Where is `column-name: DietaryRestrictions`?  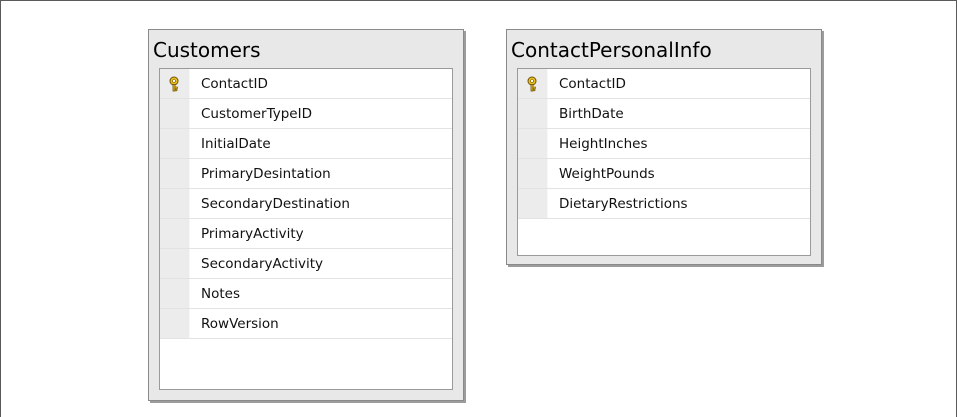 column-name: DietaryRestrictions is located at coordinates (623, 204).